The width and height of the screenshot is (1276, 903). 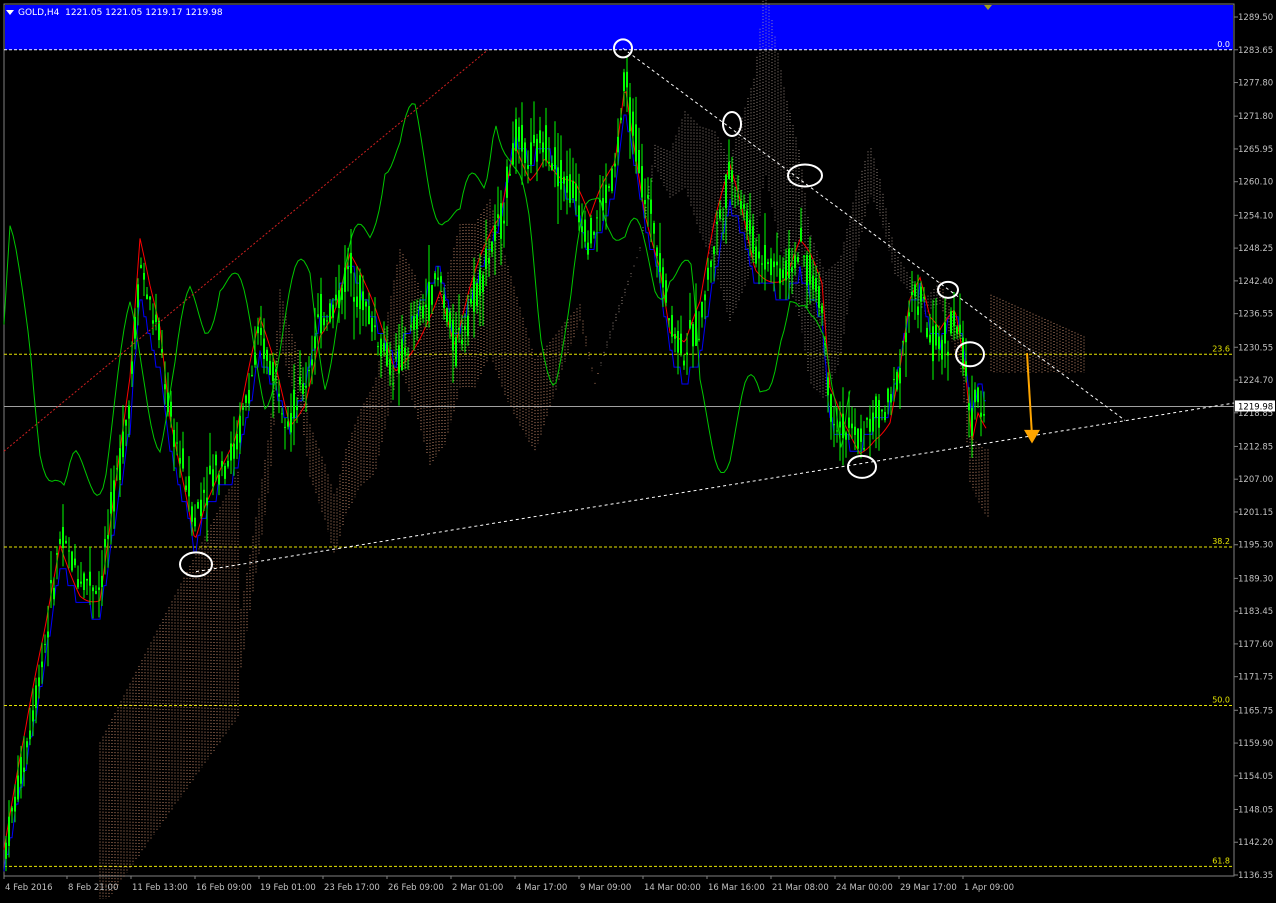 What do you see at coordinates (1255, 407) in the screenshot?
I see `current-price-label: 1219.98` at bounding box center [1255, 407].